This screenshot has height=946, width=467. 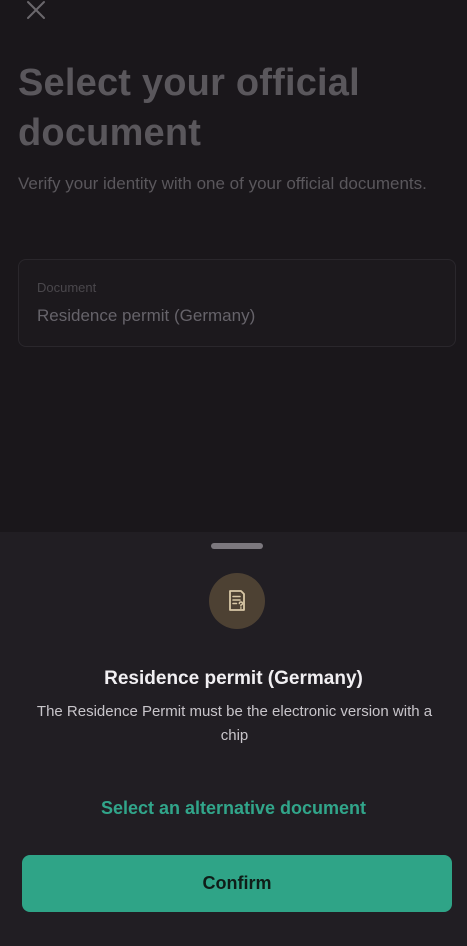 What do you see at coordinates (146, 315) in the screenshot?
I see `document-field-value: Residence permit (Germany)` at bounding box center [146, 315].